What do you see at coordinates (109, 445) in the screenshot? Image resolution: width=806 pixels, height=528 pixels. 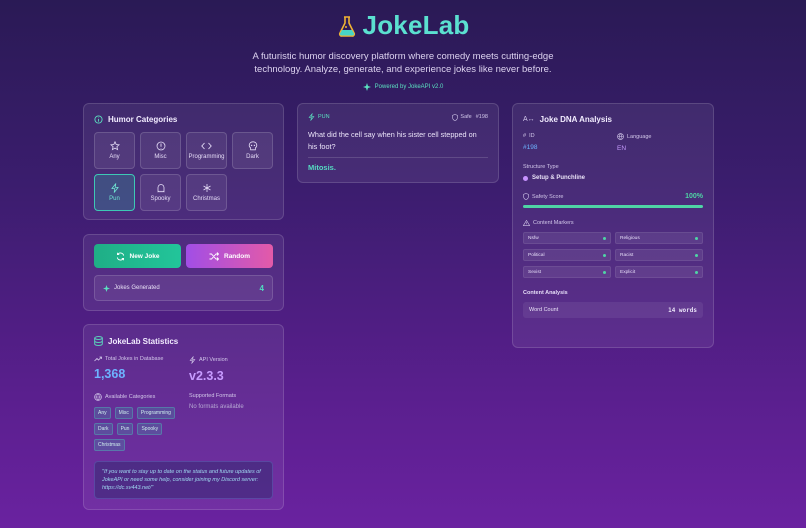 I see `category-tag: Christmas` at bounding box center [109, 445].